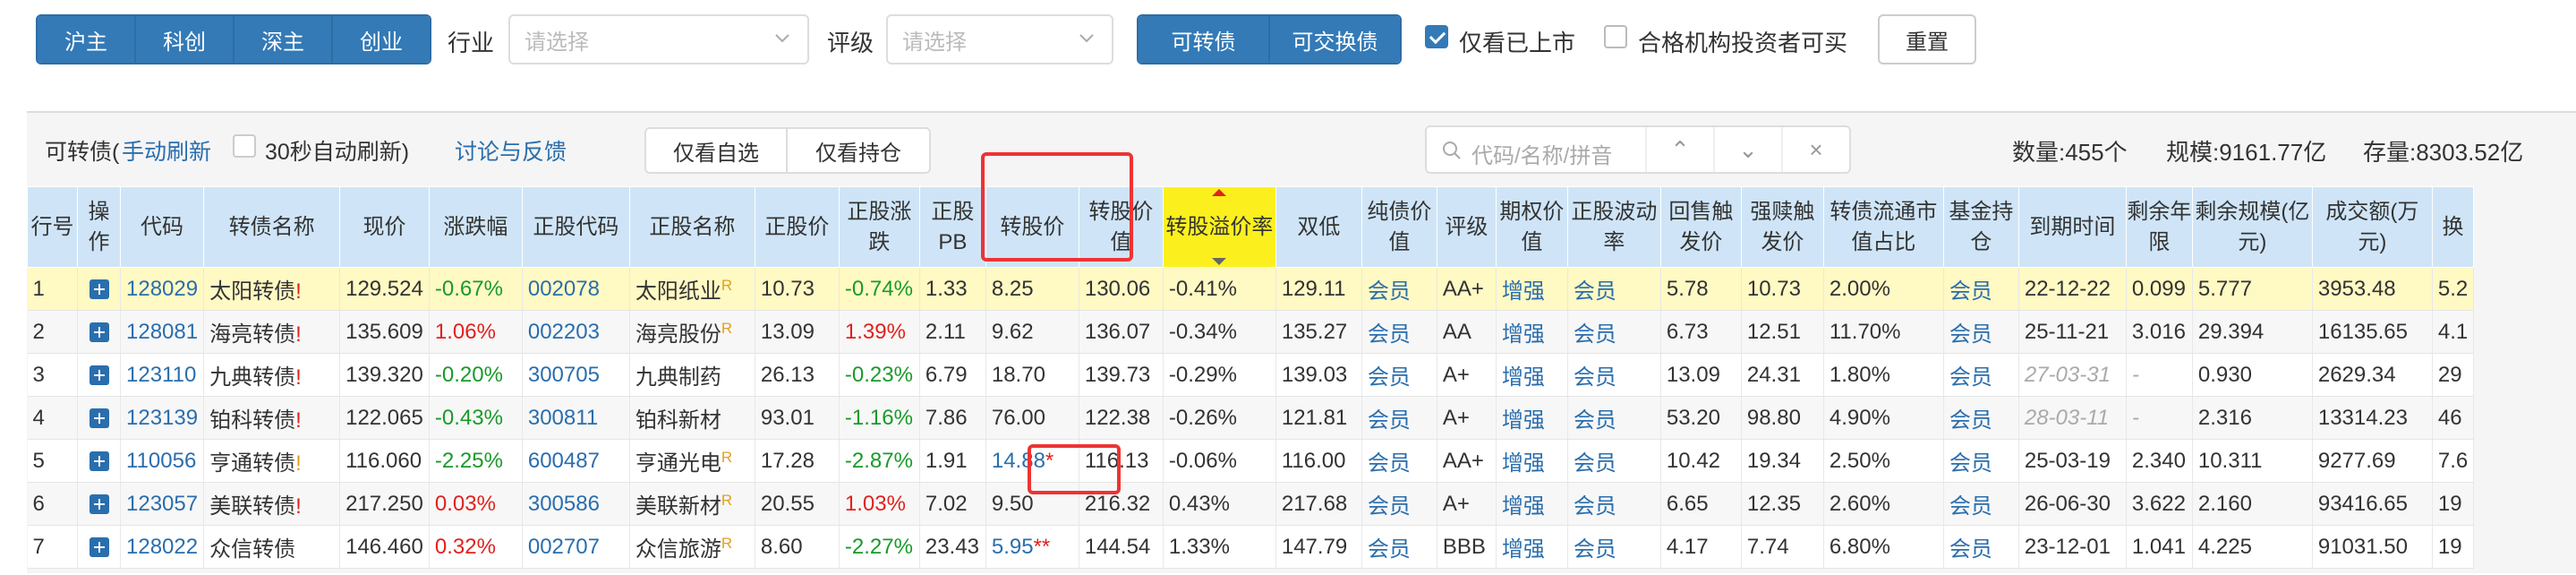 The width and height of the screenshot is (2576, 575). Describe the element at coordinates (1466, 227) in the screenshot. I see `column-header: 评级` at that location.